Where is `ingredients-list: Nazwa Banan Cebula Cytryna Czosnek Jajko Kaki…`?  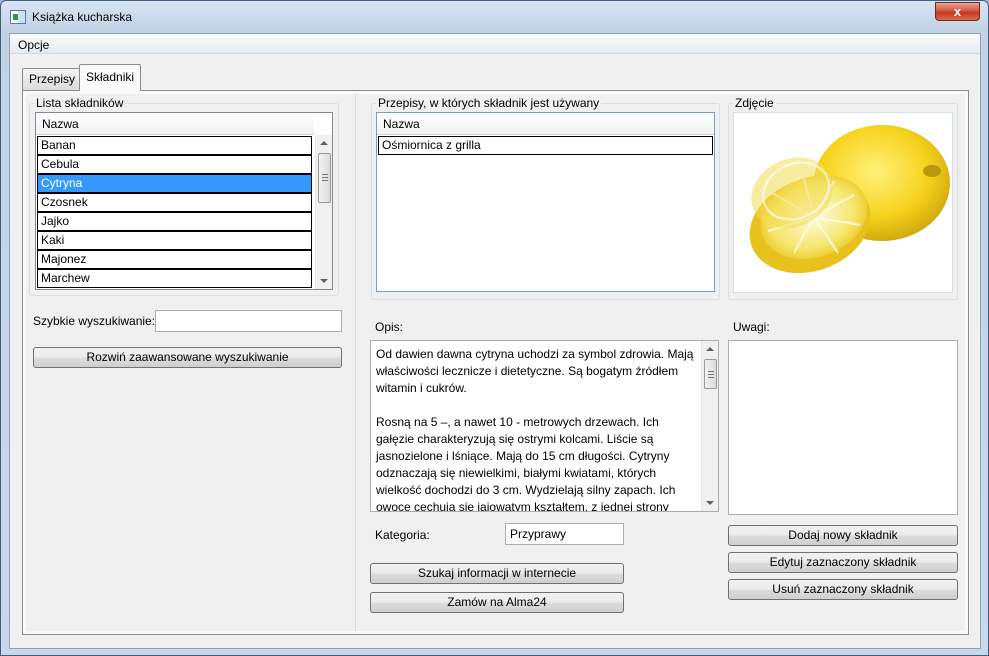 ingredients-list: Nazwa Banan Cebula Cytryna Czosnek Jajko Kaki… is located at coordinates (184, 201).